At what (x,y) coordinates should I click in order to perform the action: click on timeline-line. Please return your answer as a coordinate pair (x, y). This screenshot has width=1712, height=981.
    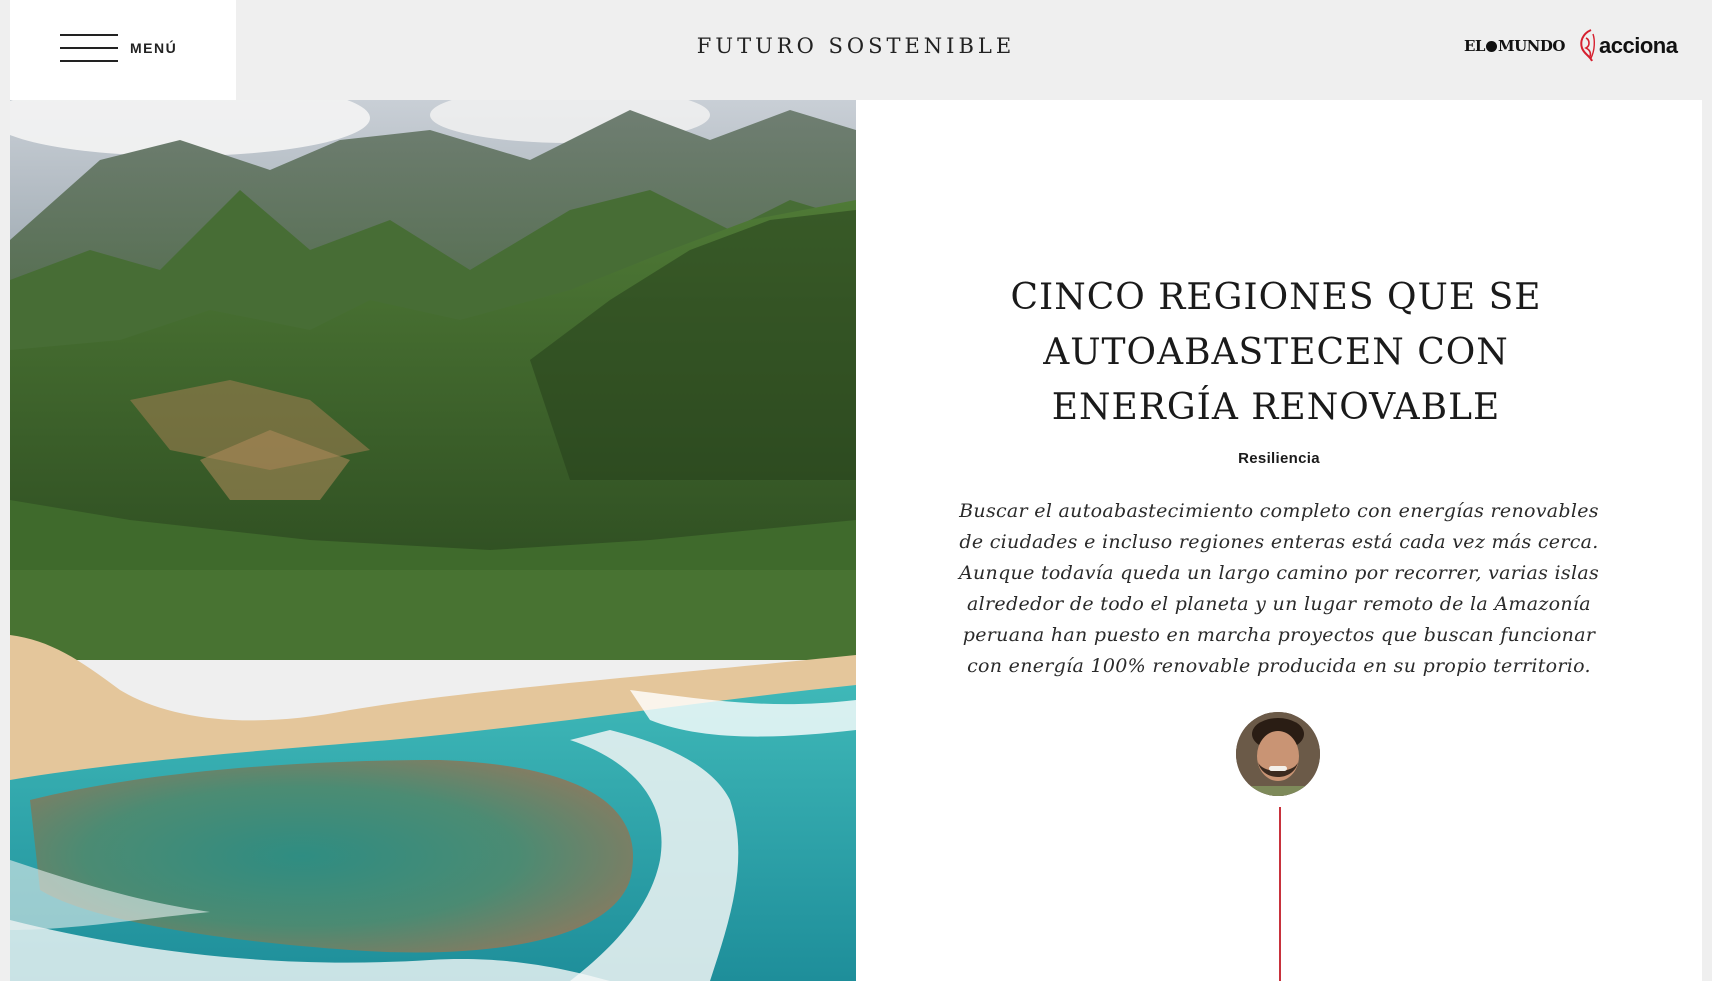
    Looking at the image, I should click on (1280, 894).